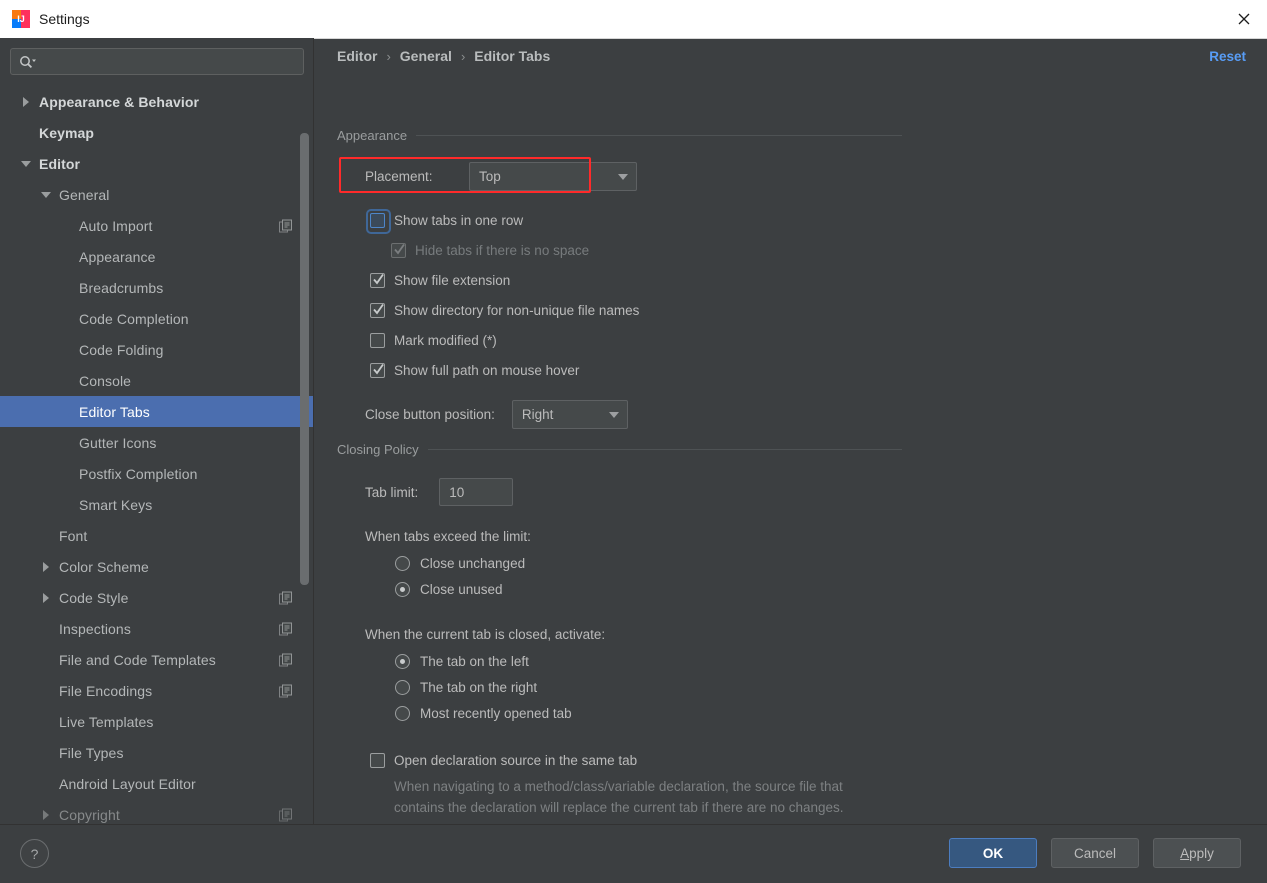 This screenshot has height=883, width=1267. I want to click on sidebar-item-console: Console, so click(157, 380).